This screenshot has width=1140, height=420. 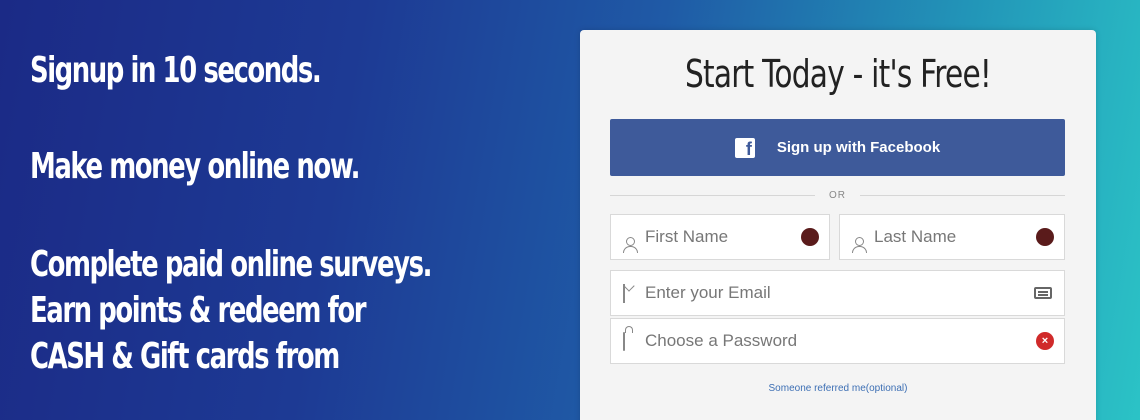 I want to click on promo-line-signup: Signup in 10 seconds., so click(x=176, y=70).